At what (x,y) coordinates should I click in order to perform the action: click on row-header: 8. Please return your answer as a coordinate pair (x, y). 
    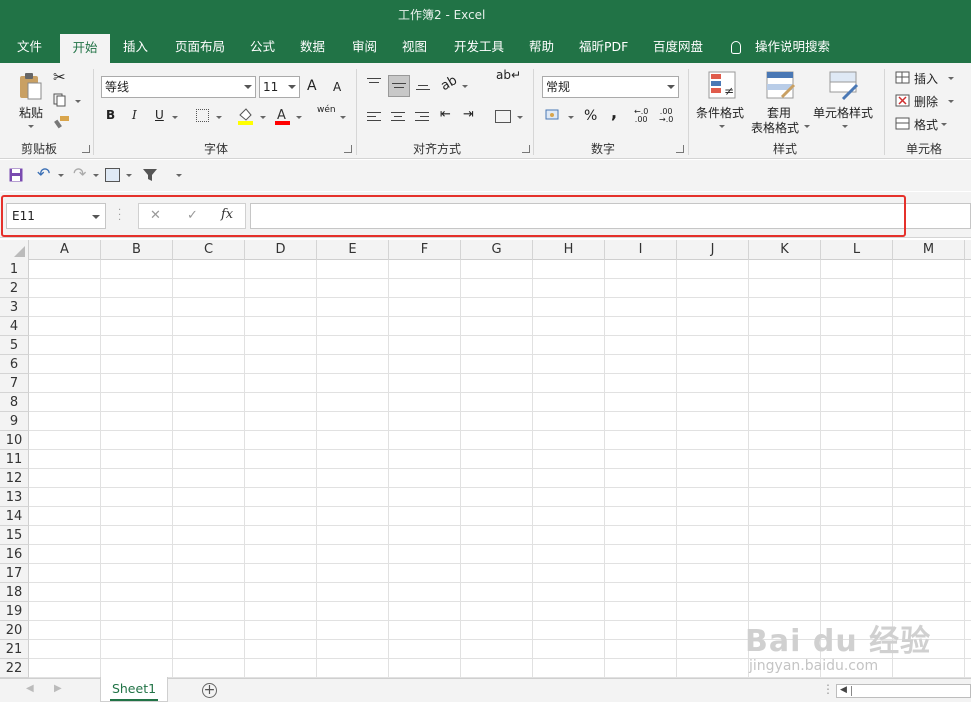
    Looking at the image, I should click on (14, 402).